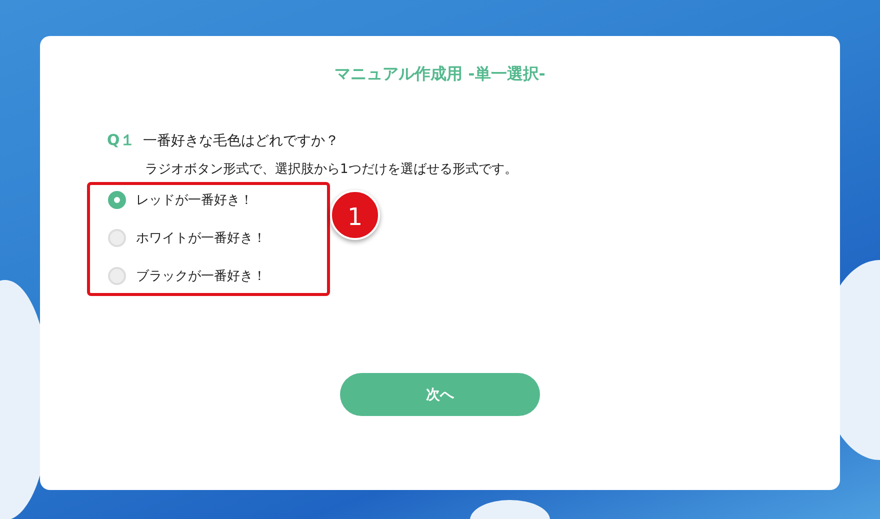 Image resolution: width=880 pixels, height=519 pixels. Describe the element at coordinates (213, 276) in the screenshot. I see `radio-option: ブラックが一番好き！` at that location.